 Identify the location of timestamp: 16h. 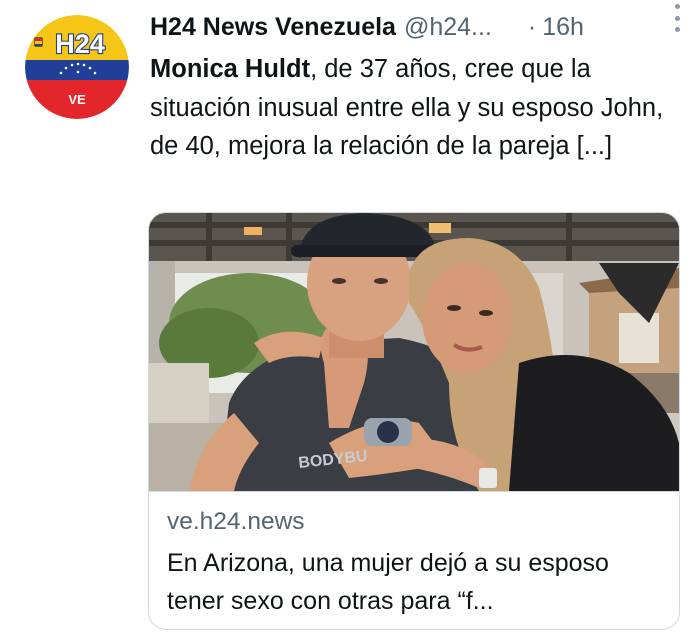
(563, 27).